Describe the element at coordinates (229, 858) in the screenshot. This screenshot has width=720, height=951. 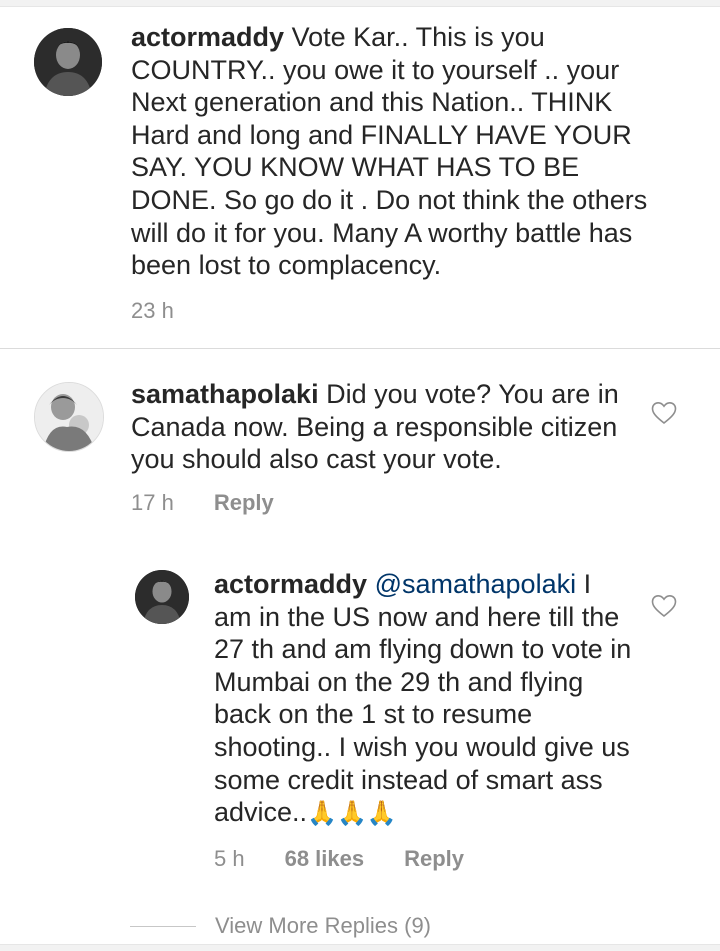
I see `reply-time: 5 h` at that location.